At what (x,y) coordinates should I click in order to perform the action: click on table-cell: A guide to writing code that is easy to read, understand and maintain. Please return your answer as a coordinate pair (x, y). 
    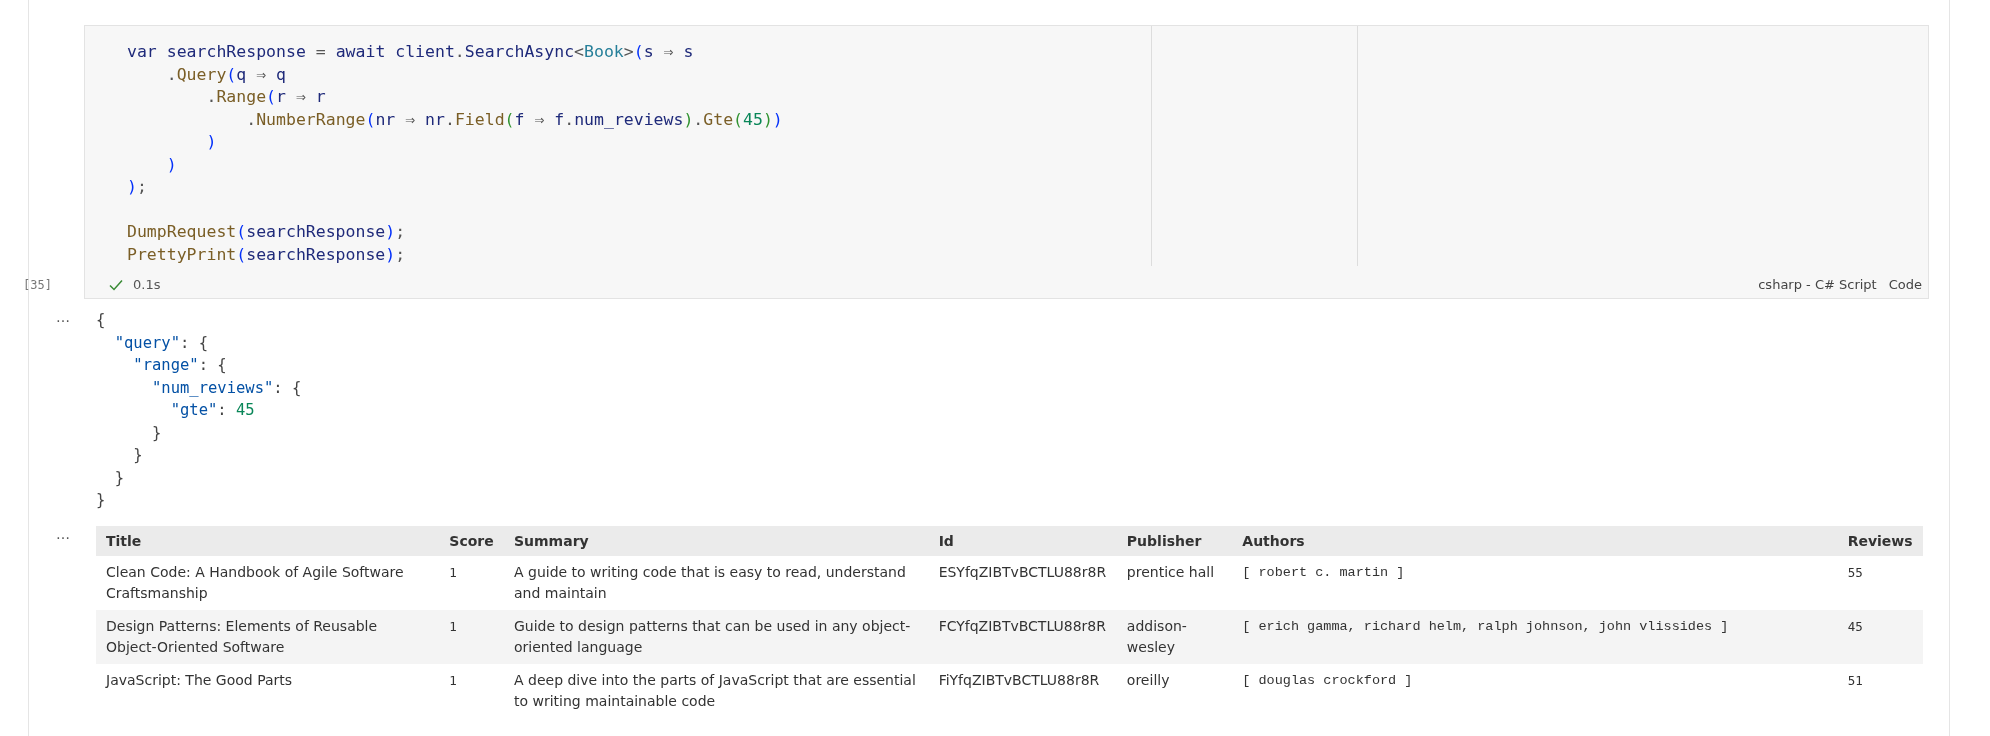
    Looking at the image, I should click on (716, 582).